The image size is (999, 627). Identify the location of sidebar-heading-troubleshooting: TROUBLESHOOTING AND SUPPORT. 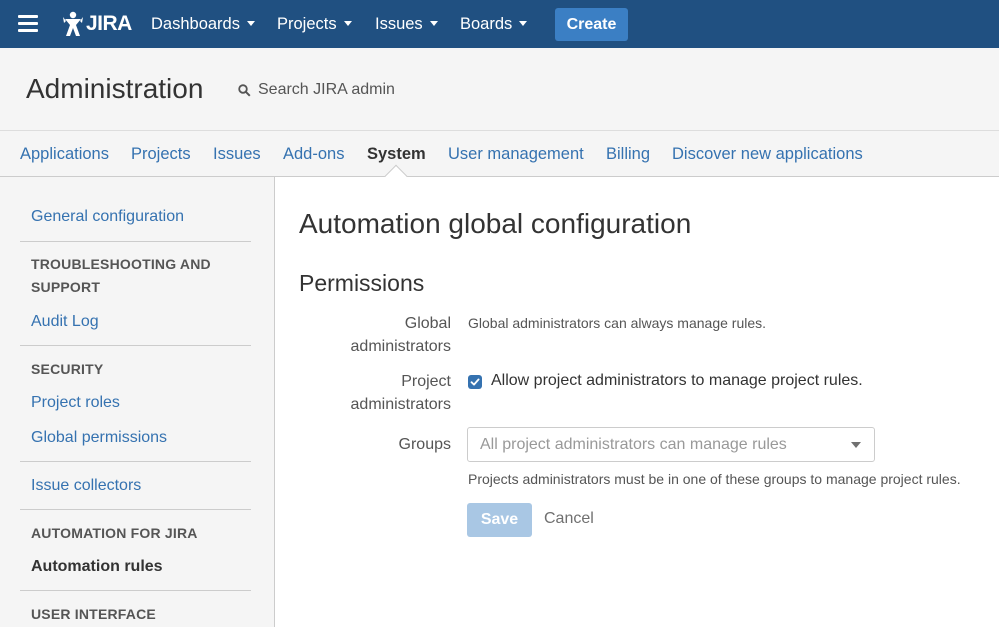
(121, 276).